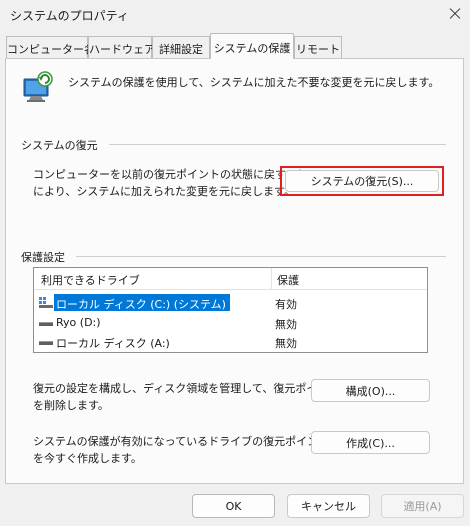 This screenshot has width=470, height=526. Describe the element at coordinates (233, 506) in the screenshot. I see `ok-button: OK` at that location.